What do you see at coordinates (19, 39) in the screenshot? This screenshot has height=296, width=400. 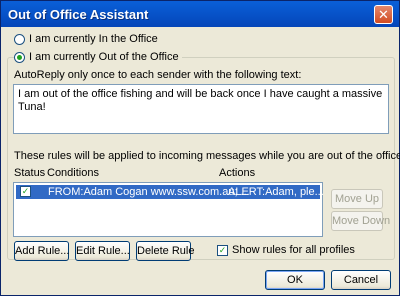 I see `radio-icon` at bounding box center [19, 39].